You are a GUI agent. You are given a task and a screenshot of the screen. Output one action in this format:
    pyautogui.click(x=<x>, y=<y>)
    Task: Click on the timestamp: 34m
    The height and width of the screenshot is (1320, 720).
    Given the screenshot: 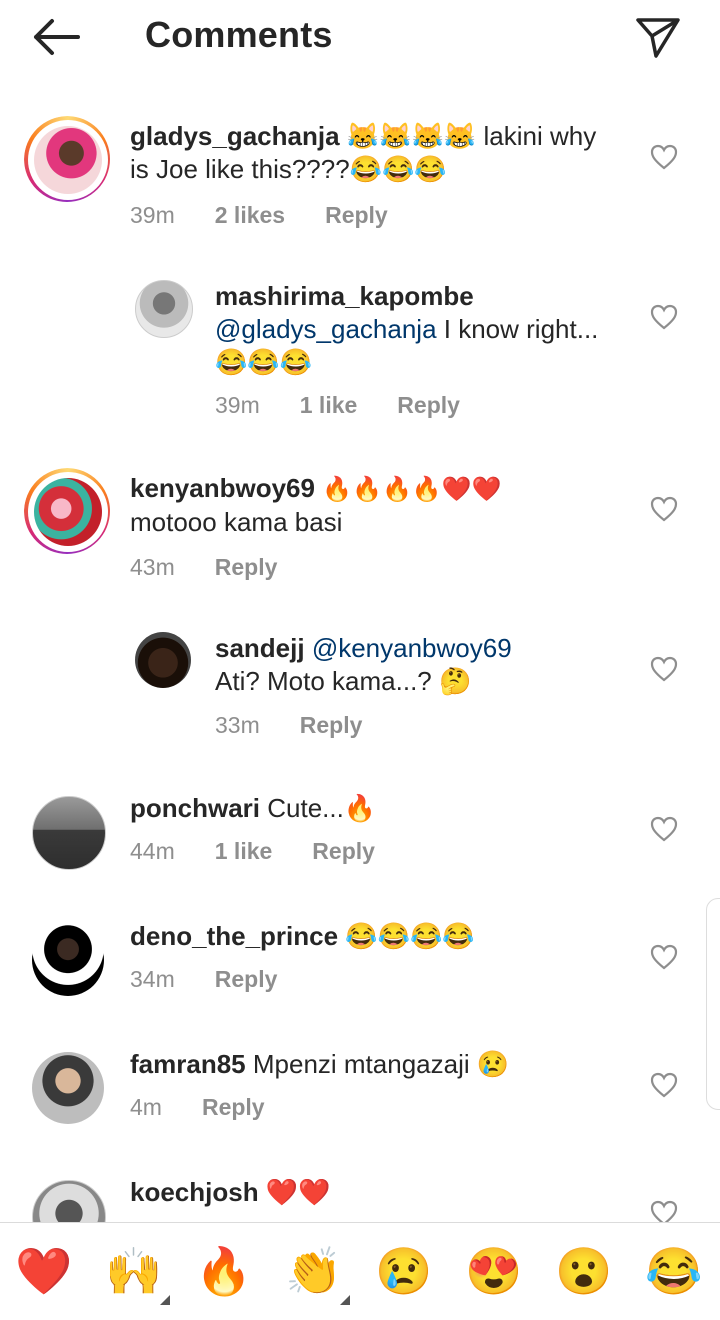 What is the action you would take?
    pyautogui.click(x=152, y=979)
    